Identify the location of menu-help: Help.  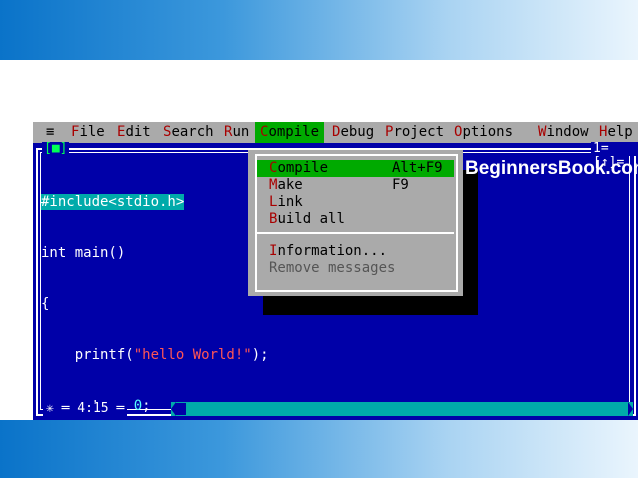
(616, 132).